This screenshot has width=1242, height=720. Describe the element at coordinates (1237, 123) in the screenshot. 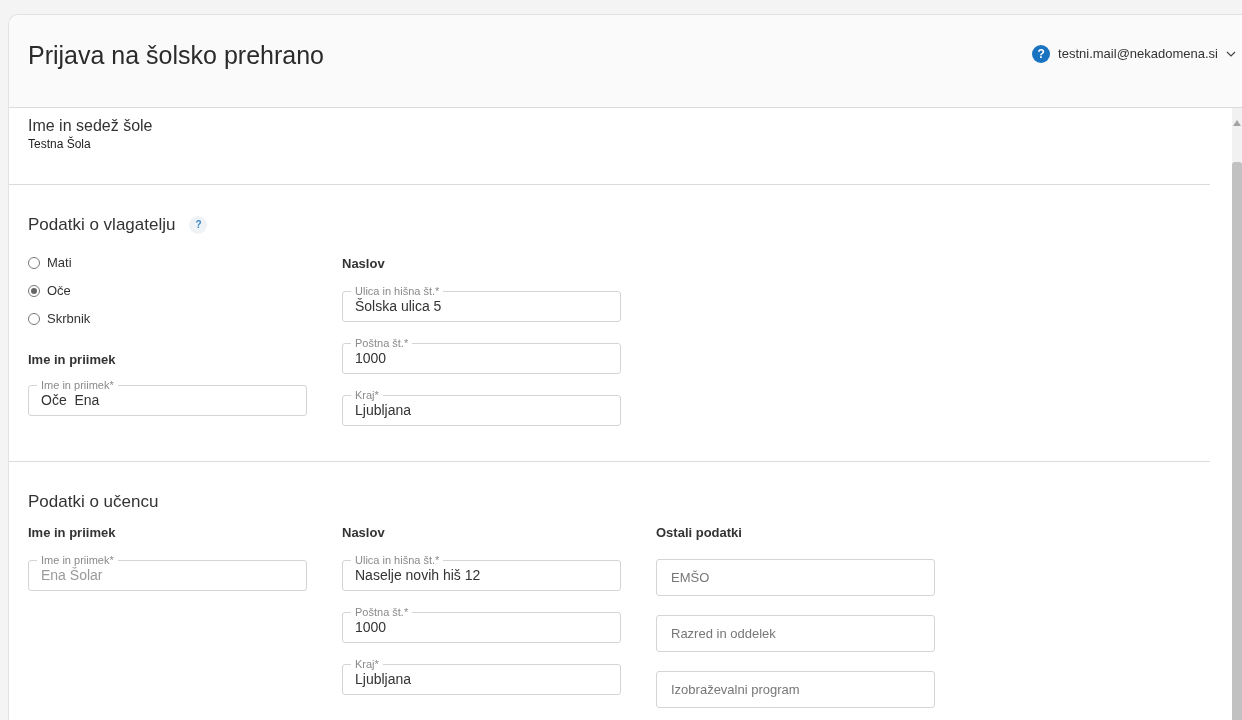

I see `scroll-up-icon` at that location.